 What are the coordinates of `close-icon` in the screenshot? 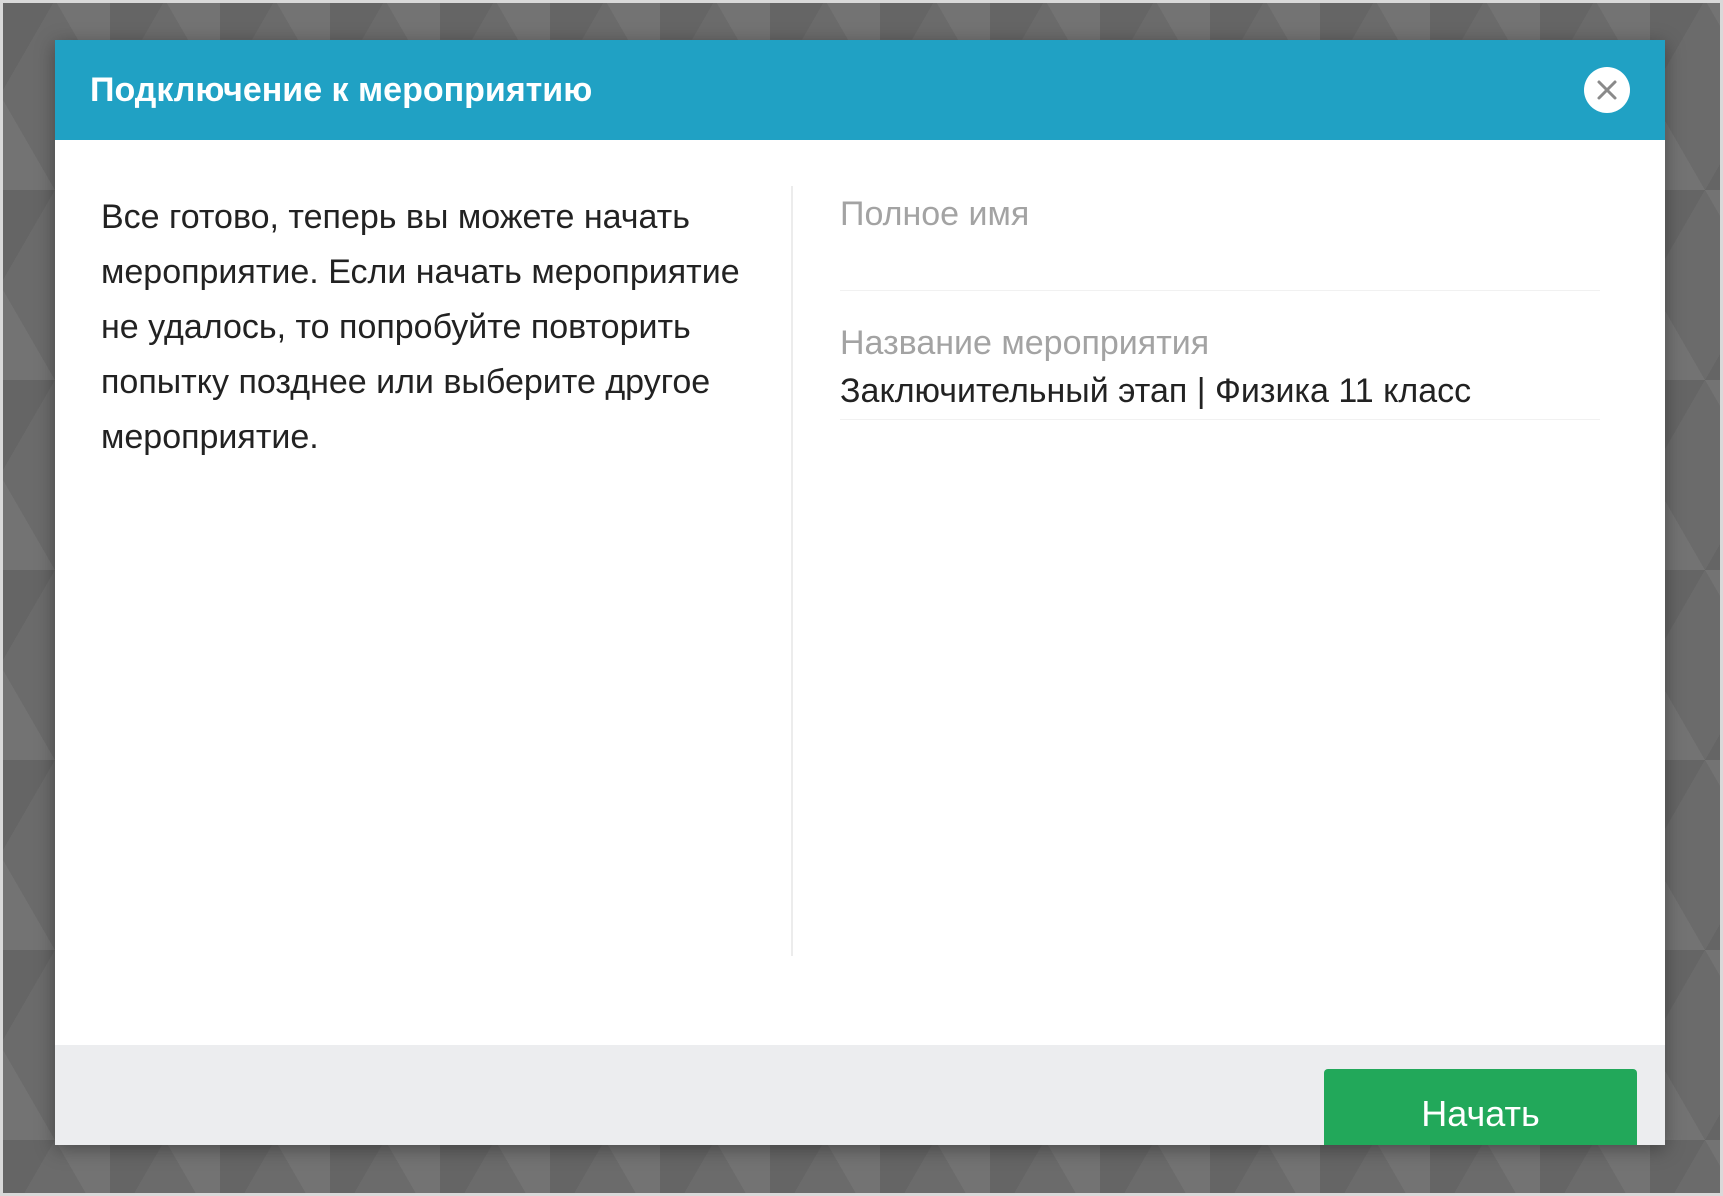 It's located at (1607, 90).